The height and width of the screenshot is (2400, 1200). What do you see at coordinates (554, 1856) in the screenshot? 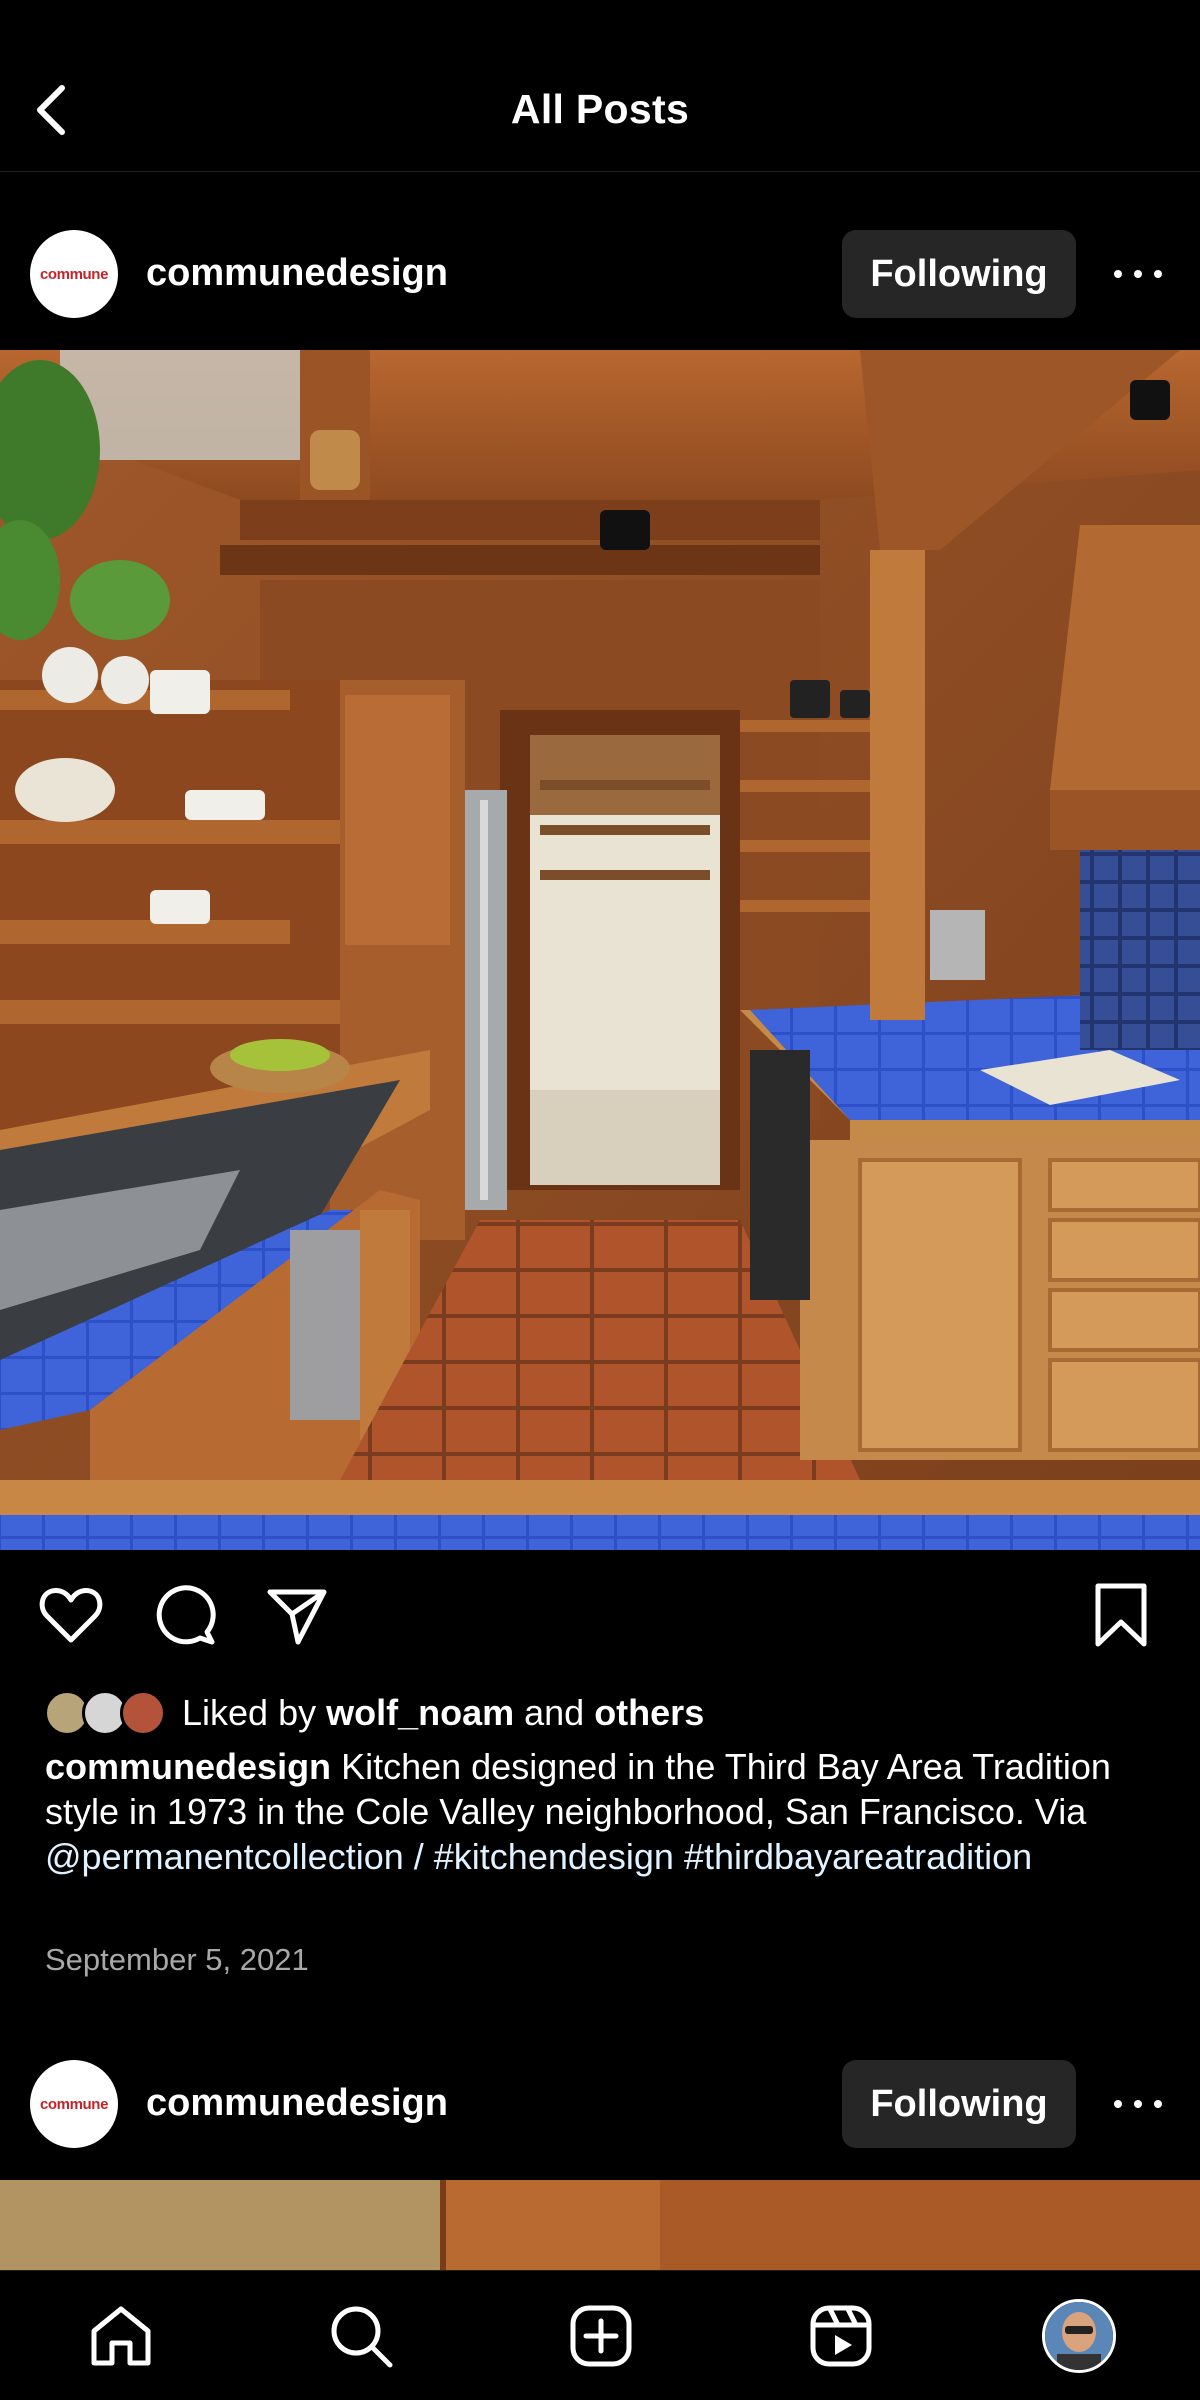
I see `caption-hashtag: #kitchendesign` at bounding box center [554, 1856].